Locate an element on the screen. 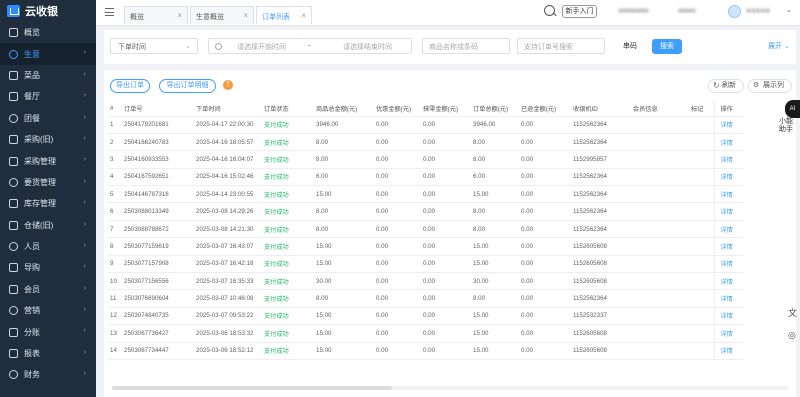 The width and height of the screenshot is (800, 397). start-time-input: 请选择开始时间 is located at coordinates (261, 47).